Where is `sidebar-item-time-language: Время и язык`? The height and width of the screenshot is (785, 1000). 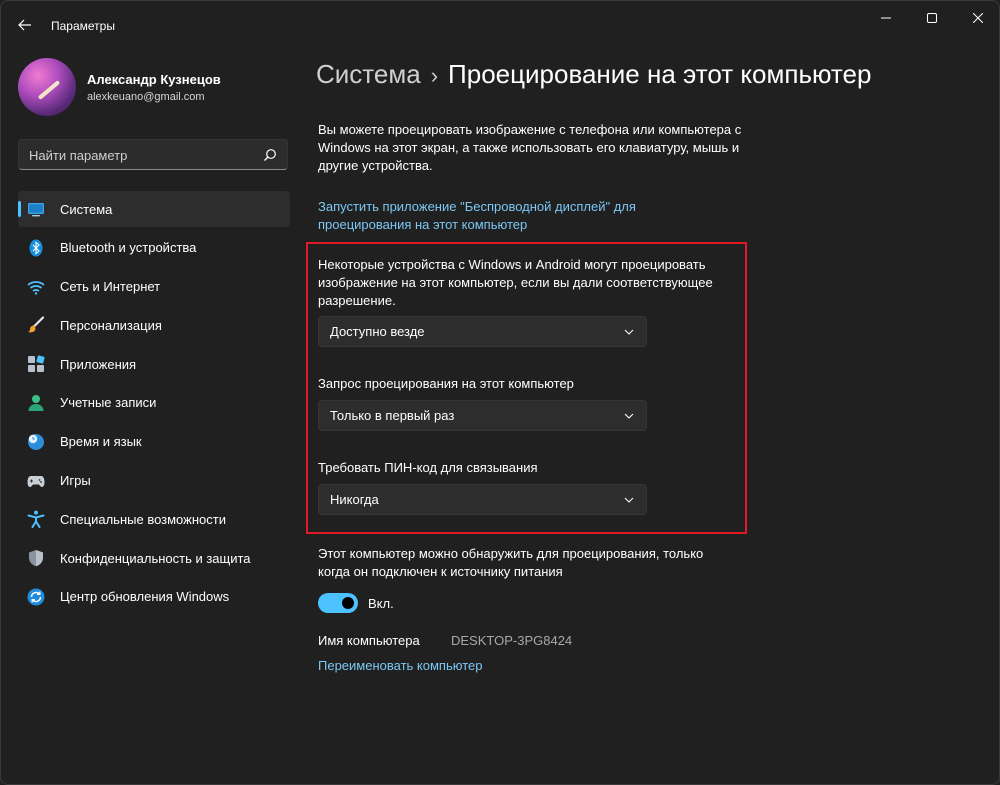 sidebar-item-time-language: Время и язык is located at coordinates (154, 442).